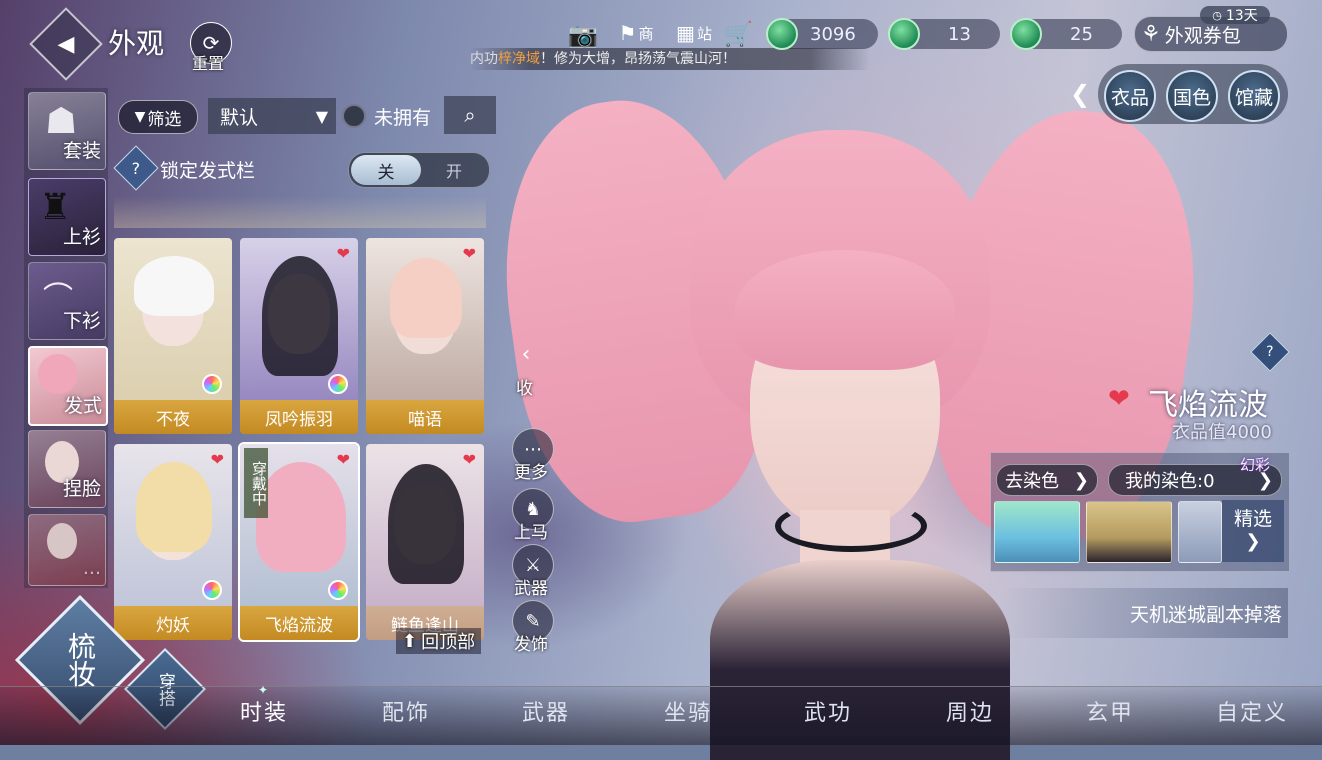 The width and height of the screenshot is (1322, 760). Describe the element at coordinates (959, 34) in the screenshot. I see `currency-value: 13` at that location.